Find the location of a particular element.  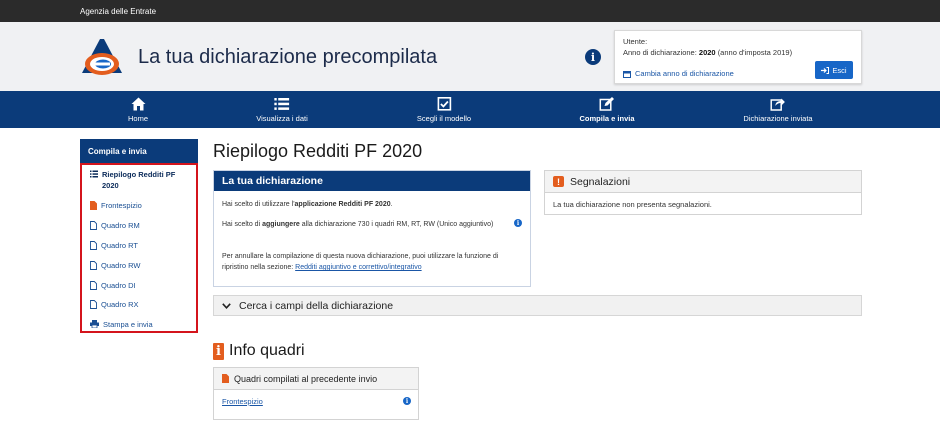

anno-value: 2020 is located at coordinates (707, 52).